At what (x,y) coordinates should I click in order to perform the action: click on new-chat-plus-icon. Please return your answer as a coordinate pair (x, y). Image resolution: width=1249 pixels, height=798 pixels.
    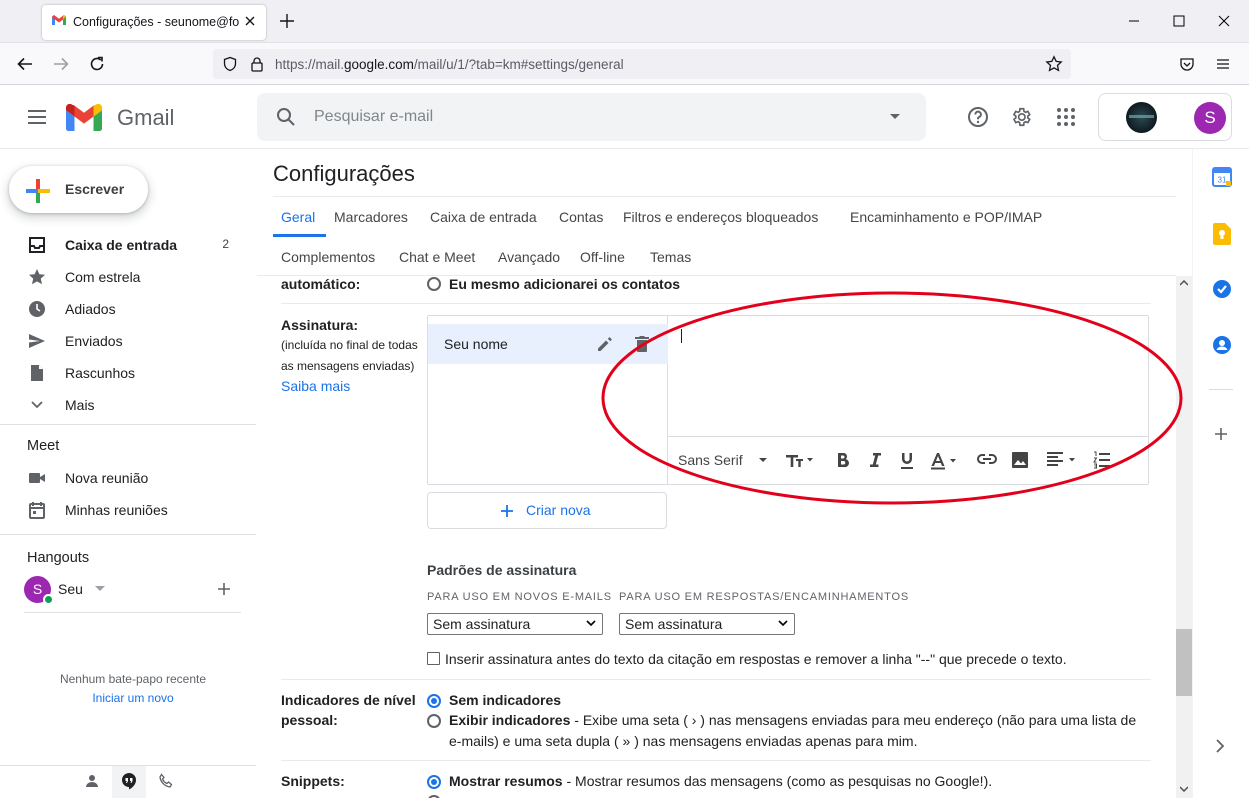
    Looking at the image, I should click on (224, 589).